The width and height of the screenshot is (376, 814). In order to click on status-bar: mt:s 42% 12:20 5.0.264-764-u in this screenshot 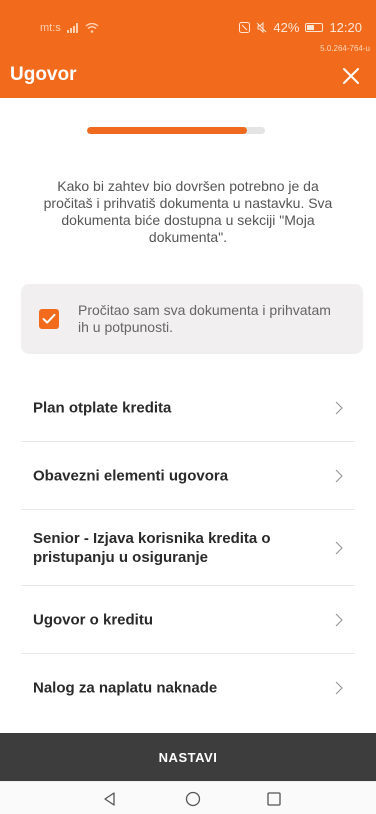, I will do `click(188, 28)`.